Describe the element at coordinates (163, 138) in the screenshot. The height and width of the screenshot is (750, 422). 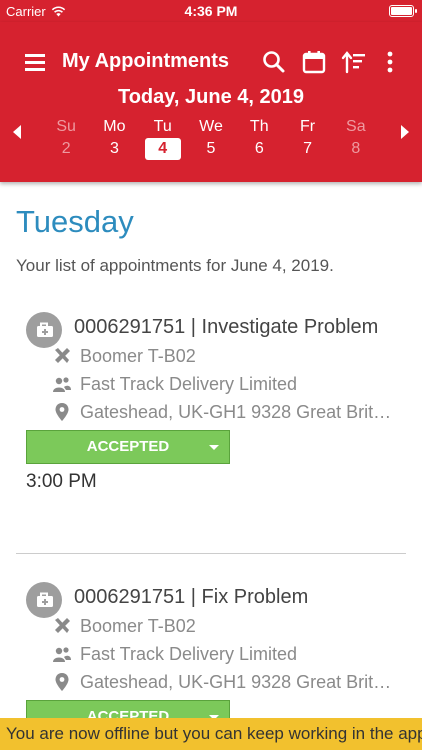
I see `day-tuesday-selected: Tu 4` at that location.